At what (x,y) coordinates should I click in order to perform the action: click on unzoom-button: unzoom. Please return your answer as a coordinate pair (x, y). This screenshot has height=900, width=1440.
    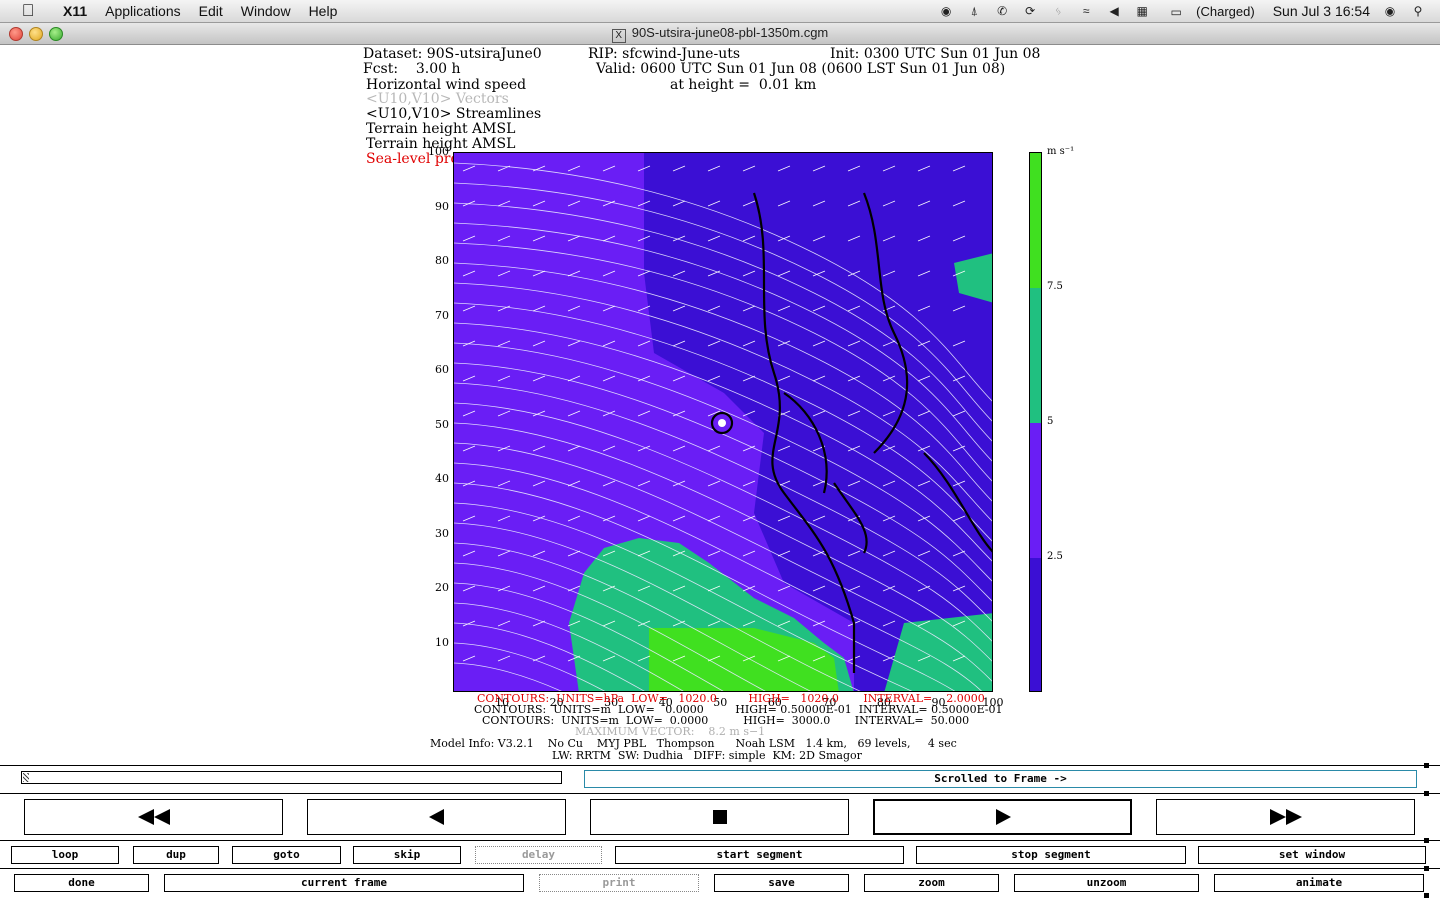
    Looking at the image, I should click on (1106, 883).